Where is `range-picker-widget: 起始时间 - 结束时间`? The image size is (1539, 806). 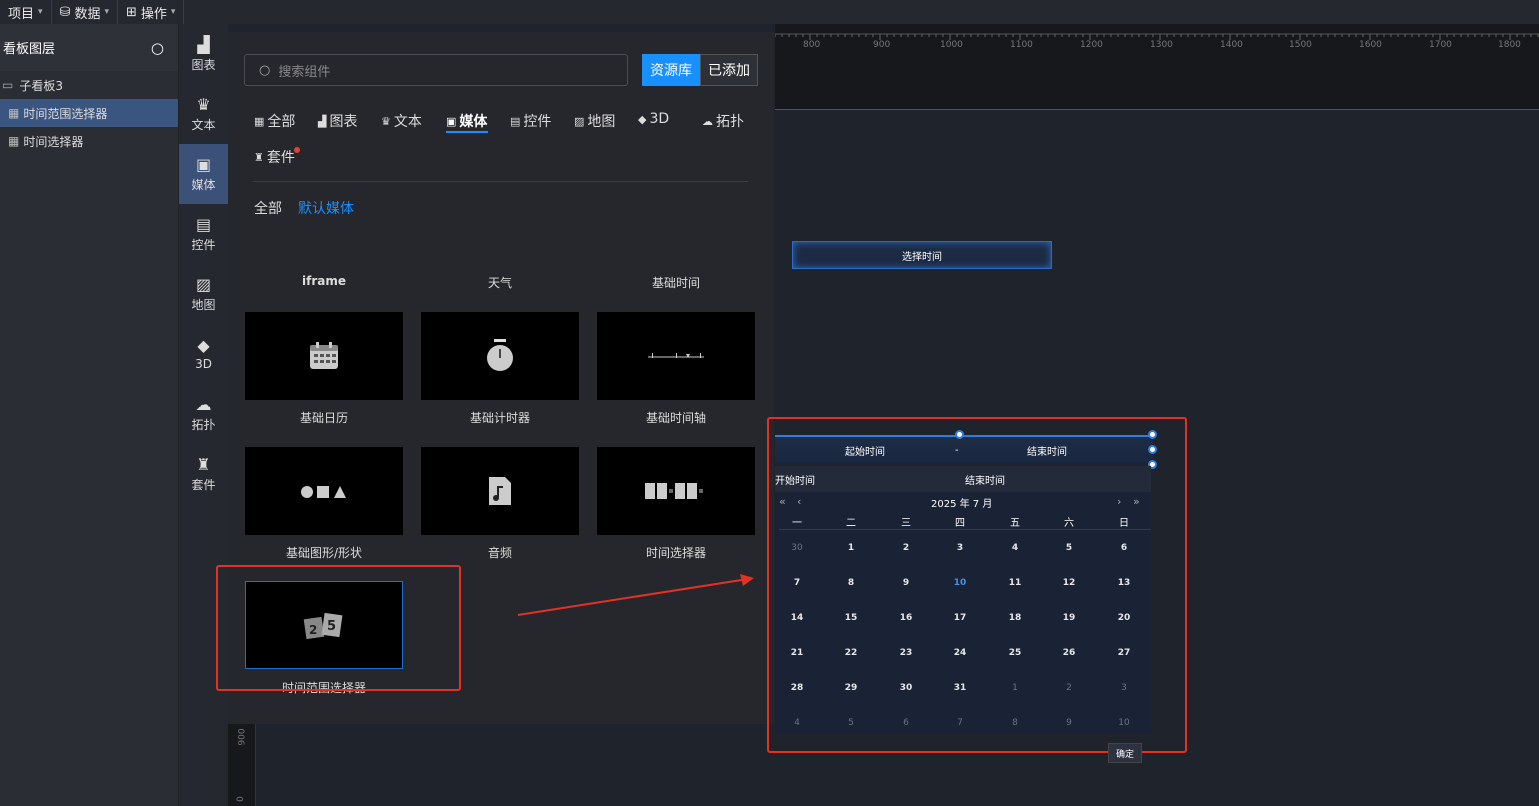 range-picker-widget: 起始时间 - 结束时间 is located at coordinates (964, 449).